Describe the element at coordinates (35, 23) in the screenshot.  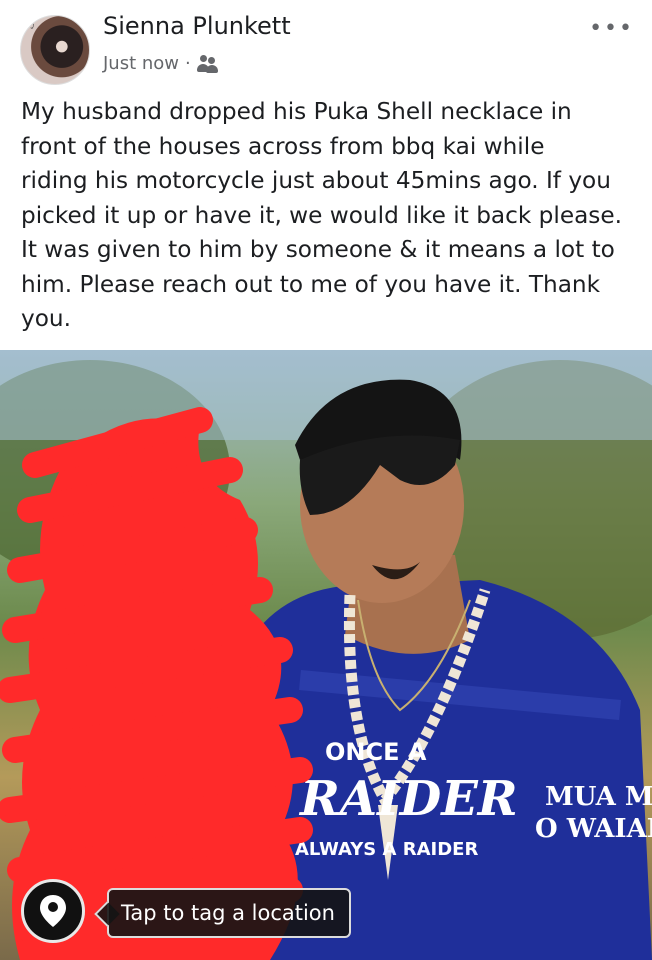
I see `avatar-script-text: Sienna` at that location.